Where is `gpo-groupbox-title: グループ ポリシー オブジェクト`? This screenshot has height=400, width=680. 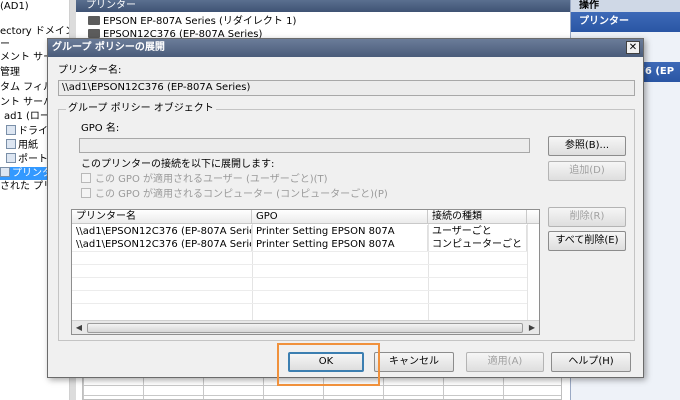
gpo-groupbox-title: グループ ポリシー オブジェクト is located at coordinates (141, 109).